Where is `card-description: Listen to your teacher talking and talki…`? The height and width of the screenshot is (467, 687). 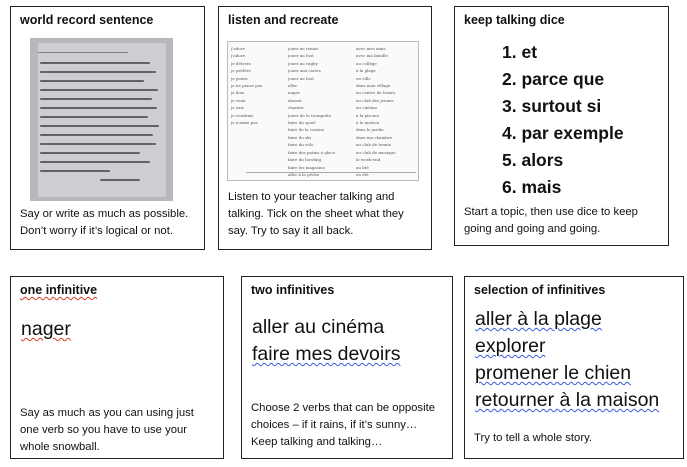
card-description: Listen to your teacher talking and talki… is located at coordinates (316, 214).